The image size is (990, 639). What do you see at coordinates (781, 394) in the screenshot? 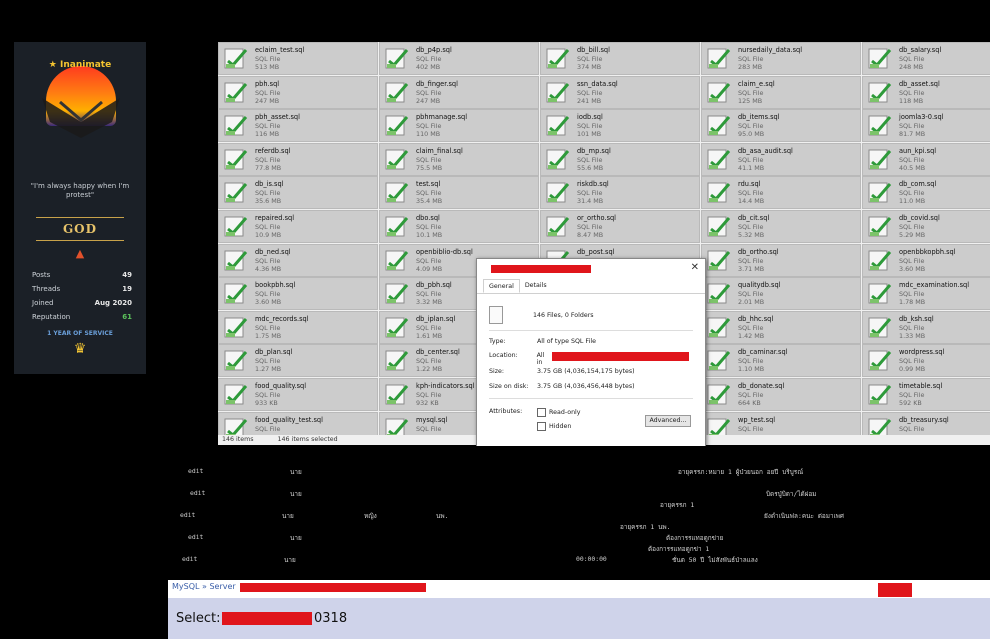
I see `file-item: db_donate.sql SQL File 664 KB` at bounding box center [781, 394].